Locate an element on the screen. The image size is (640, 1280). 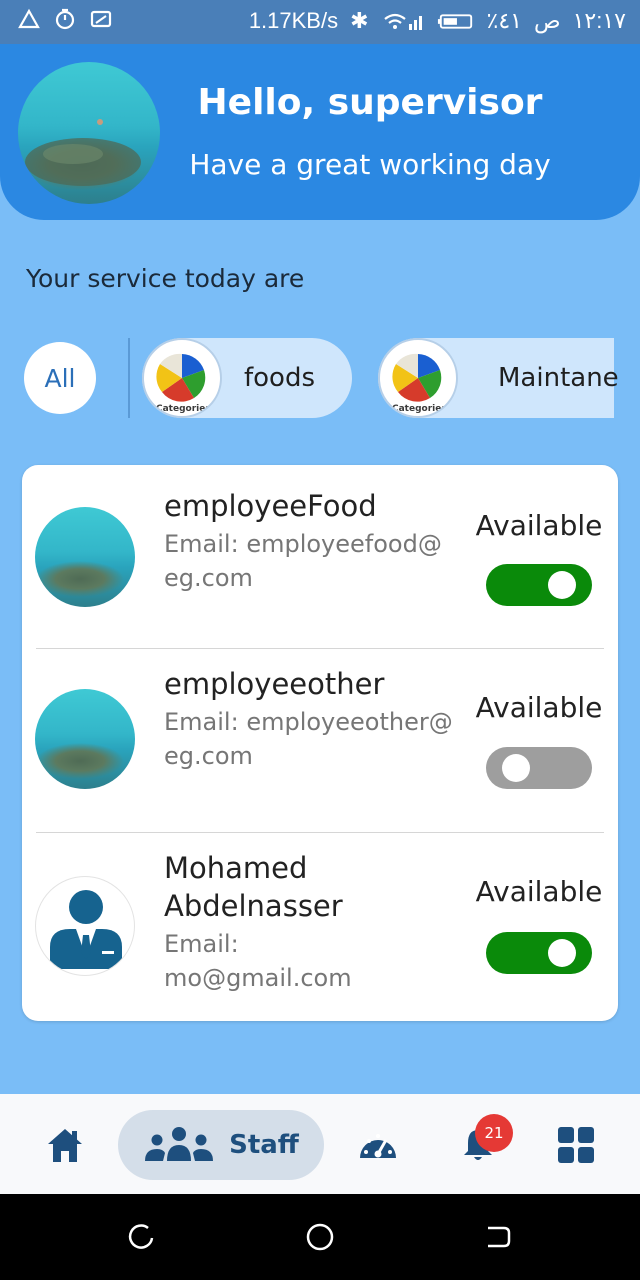
home-circle-icon is located at coordinates (320, 1237).